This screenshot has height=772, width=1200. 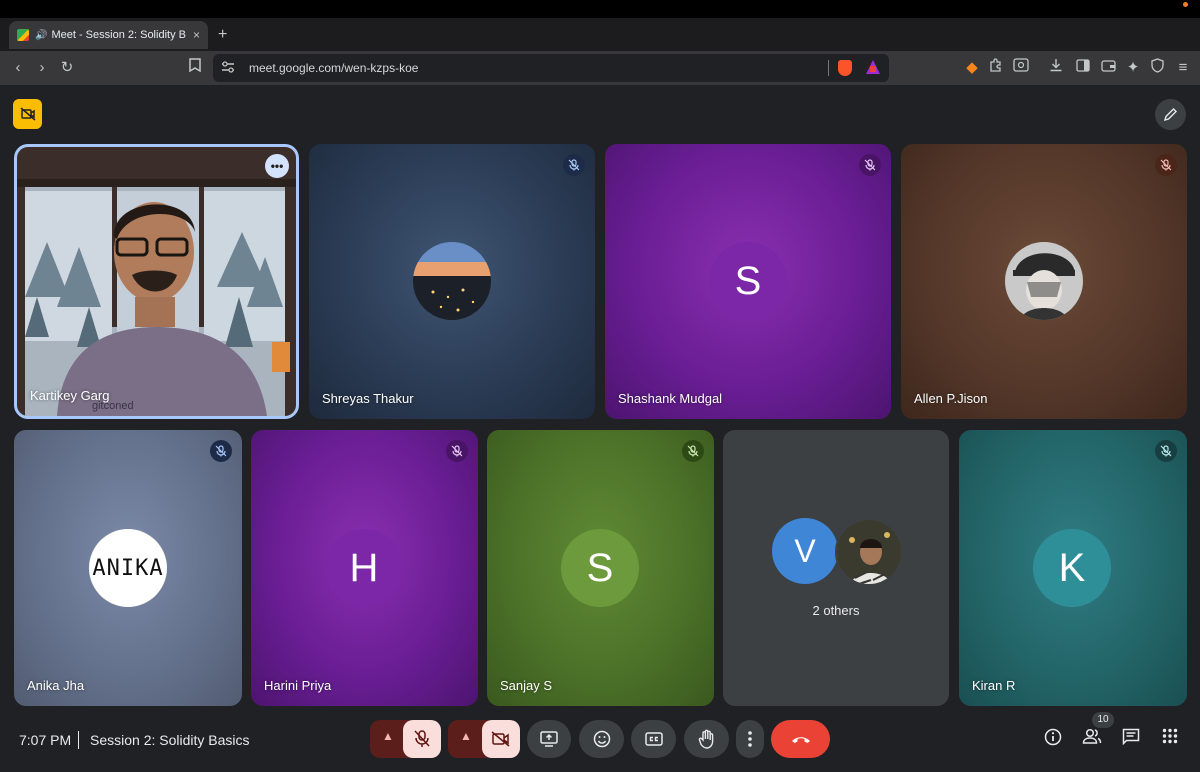 I want to click on raise-hand-icon, so click(x=705, y=739).